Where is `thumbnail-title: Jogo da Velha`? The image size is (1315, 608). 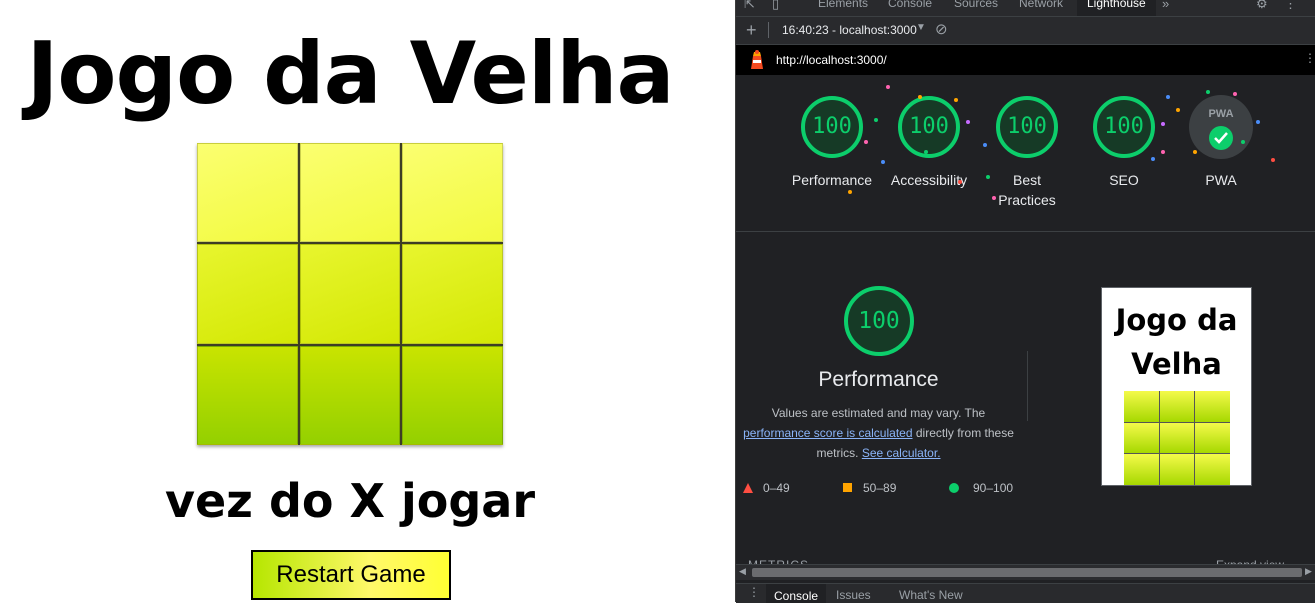 thumbnail-title: Jogo da Velha is located at coordinates (1176, 342).